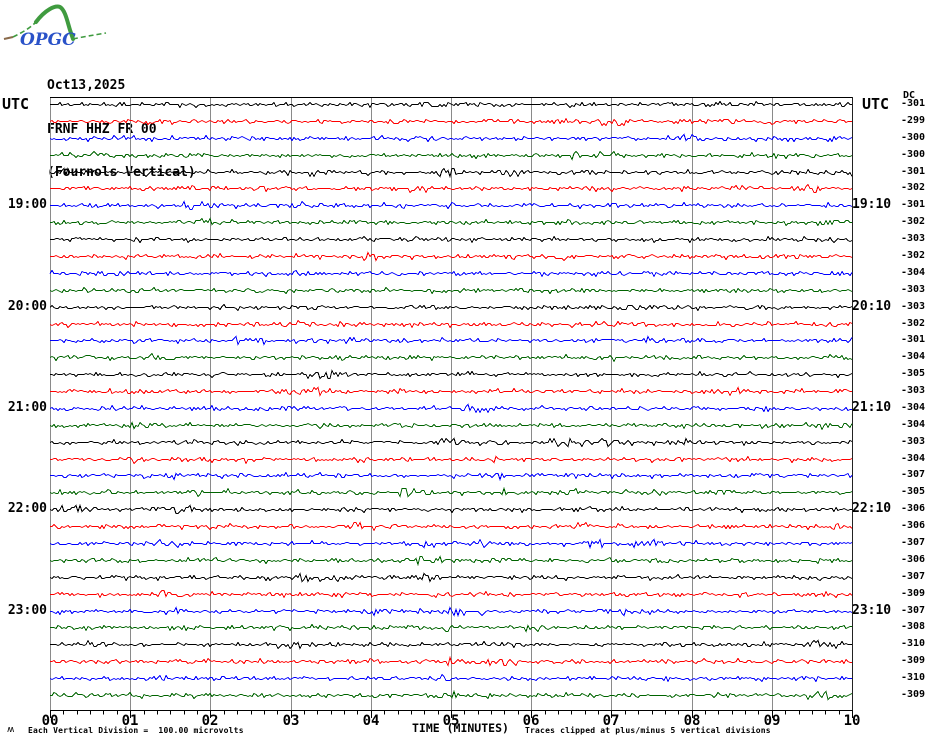 This screenshot has width=930, height=744. What do you see at coordinates (27, 508) in the screenshot?
I see `left-hour-label: 22:00` at bounding box center [27, 508].